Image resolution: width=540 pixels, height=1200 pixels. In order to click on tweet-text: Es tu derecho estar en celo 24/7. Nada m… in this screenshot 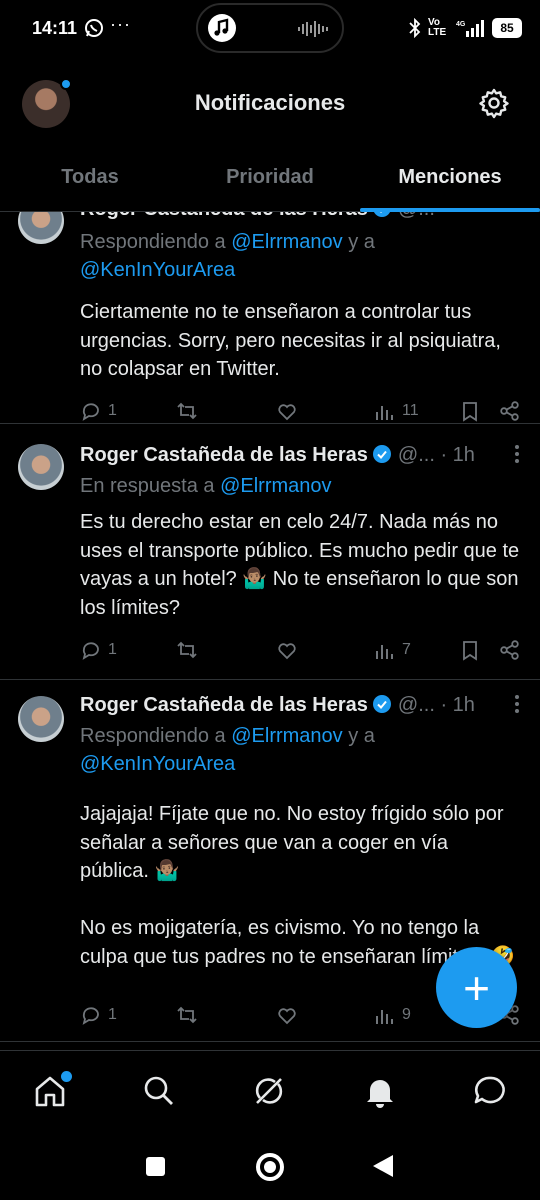, I will do `click(302, 565)`.